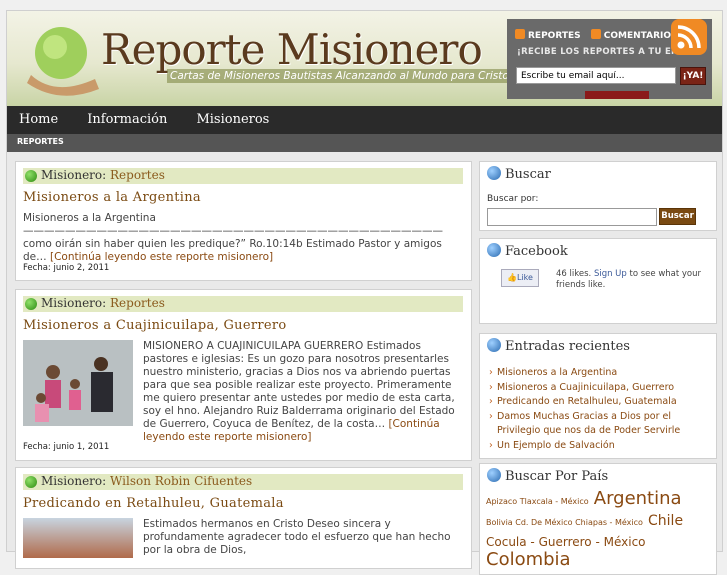 This screenshot has width=727, height=575. What do you see at coordinates (513, 199) in the screenshot?
I see `search-label: Buscar por:` at bounding box center [513, 199].